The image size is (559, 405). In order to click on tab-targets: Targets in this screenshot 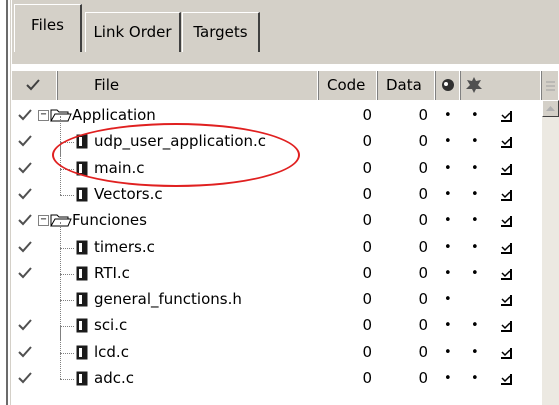, I will do `click(221, 32)`.